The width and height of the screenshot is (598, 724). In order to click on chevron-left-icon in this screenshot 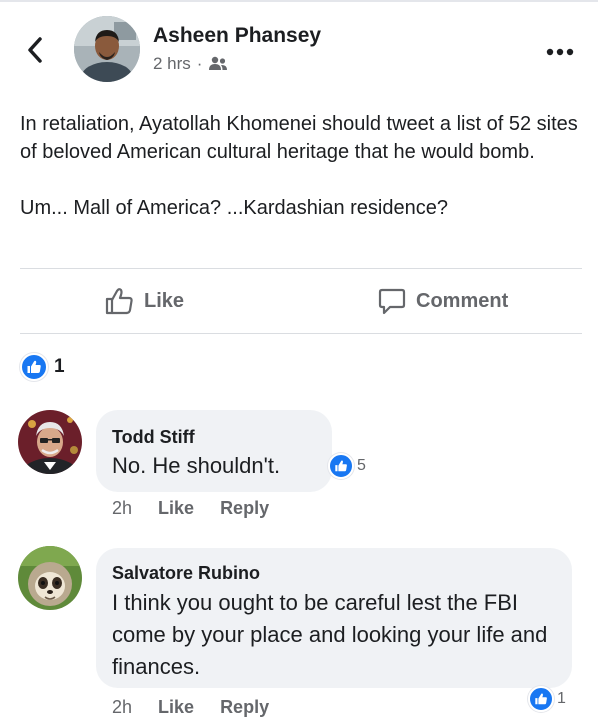, I will do `click(35, 50)`.